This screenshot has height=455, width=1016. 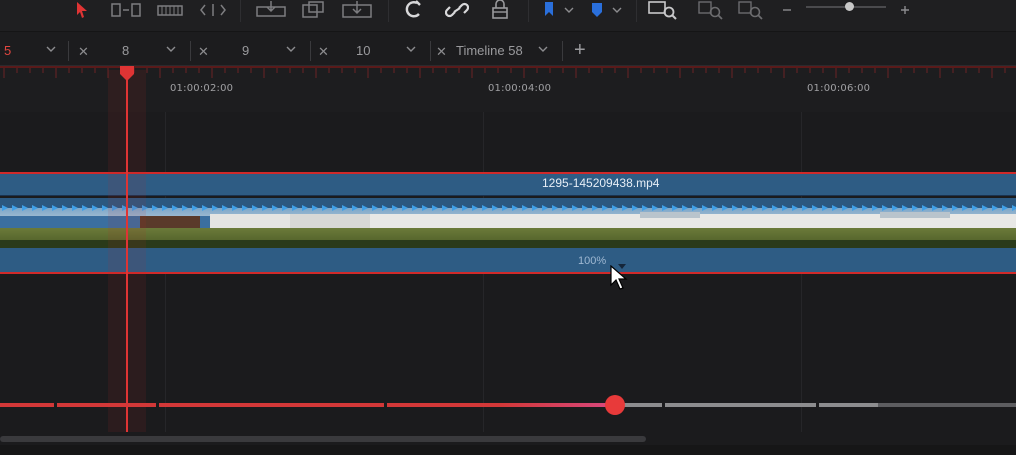 I want to click on timeline-tab: ✕ 9, so click(x=249, y=51).